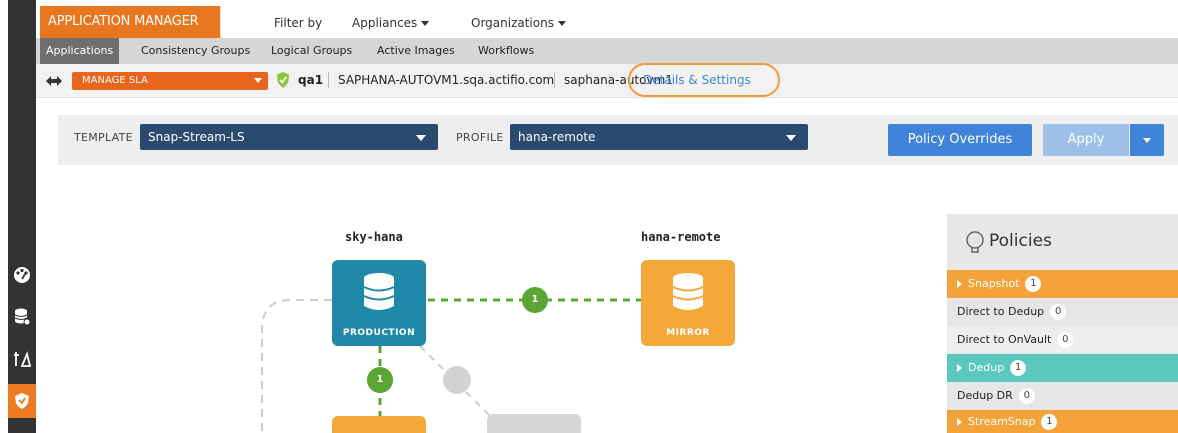 The height and width of the screenshot is (433, 1178). I want to click on mirror-label: MIRROR, so click(688, 333).